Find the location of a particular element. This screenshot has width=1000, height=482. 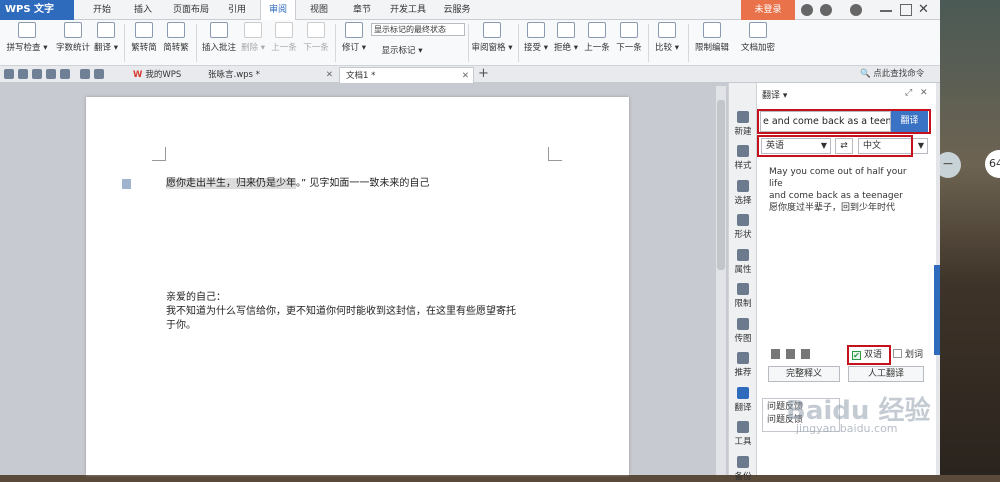

full-definition-button: 完整释义 is located at coordinates (804, 374).